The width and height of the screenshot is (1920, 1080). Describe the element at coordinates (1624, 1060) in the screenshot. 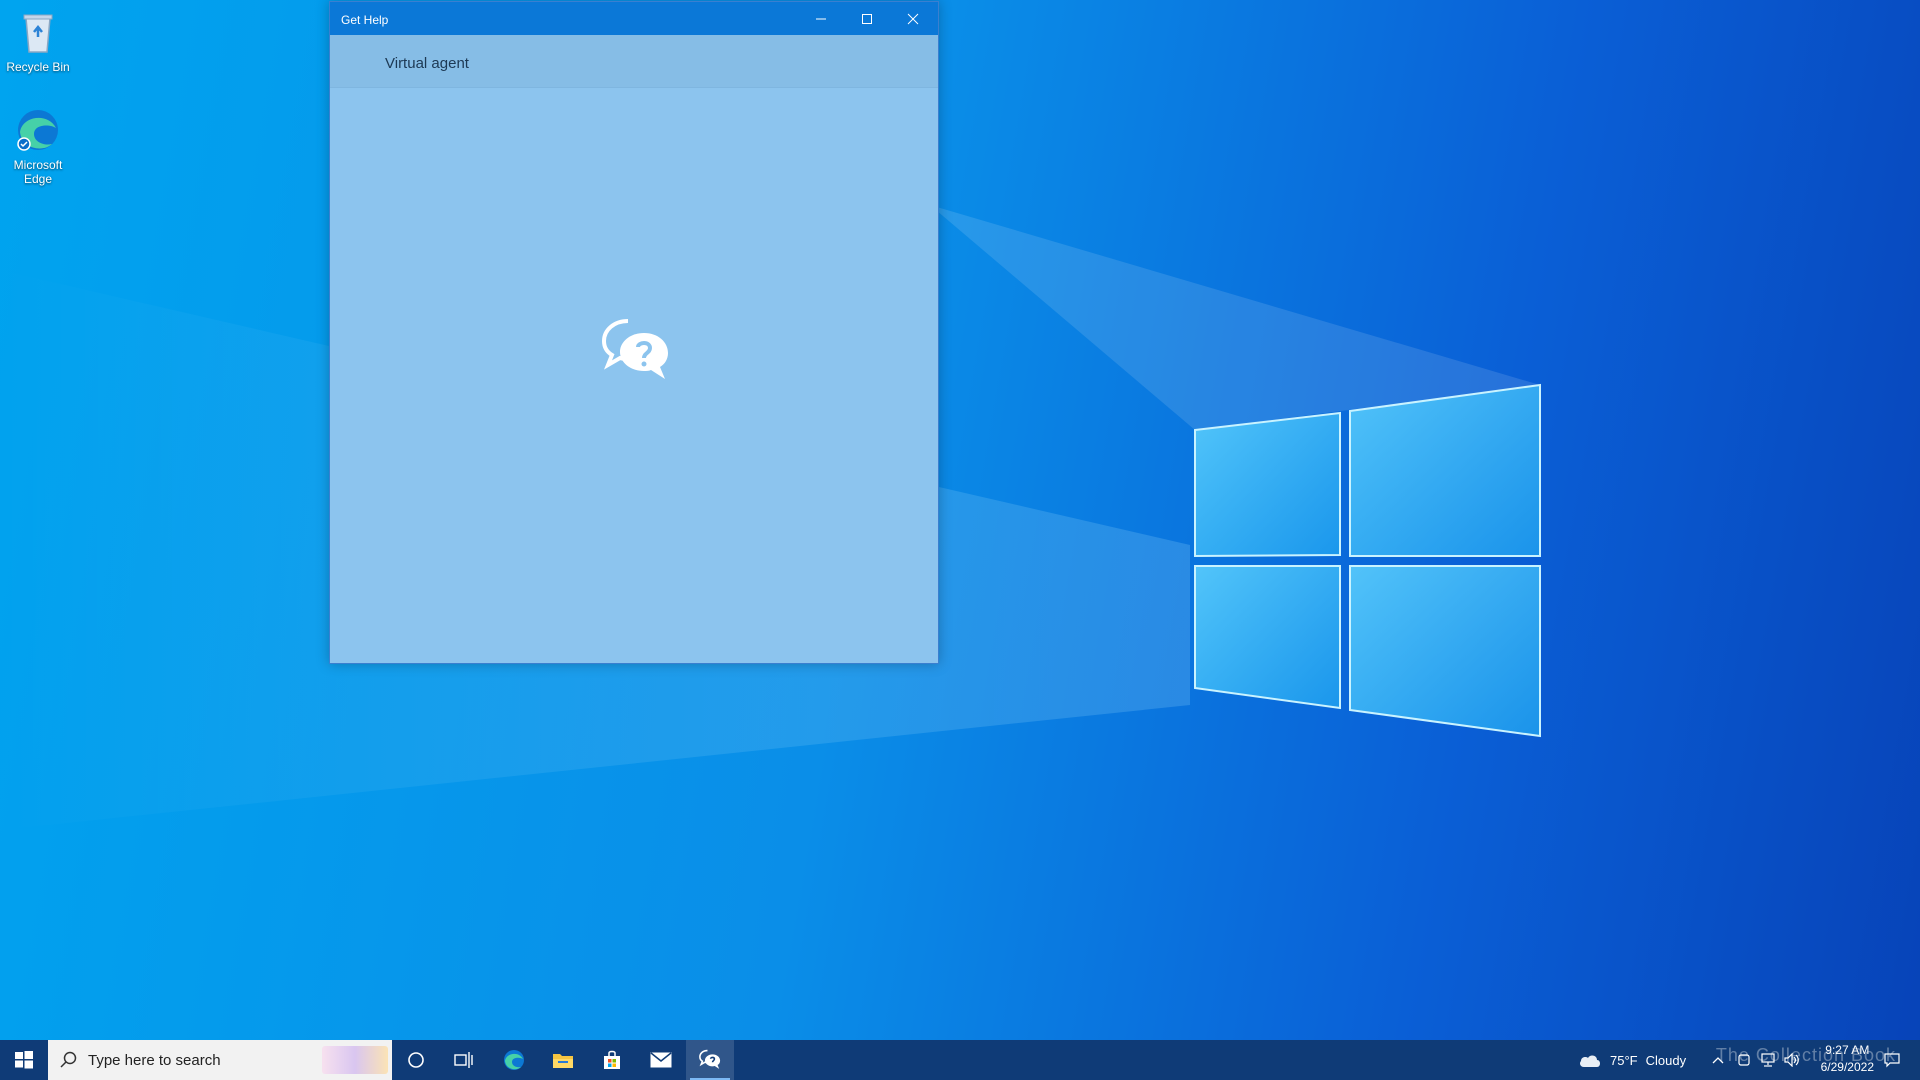

I see `weather-temp: 75°F` at that location.